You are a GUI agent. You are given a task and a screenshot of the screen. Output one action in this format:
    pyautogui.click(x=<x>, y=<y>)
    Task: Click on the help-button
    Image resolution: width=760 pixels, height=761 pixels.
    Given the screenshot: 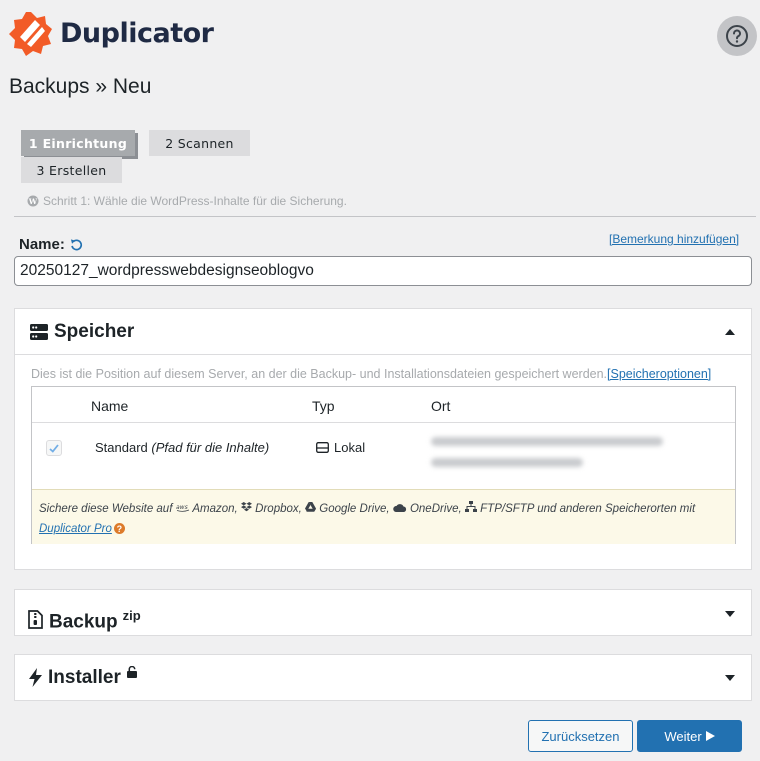 What is the action you would take?
    pyautogui.click(x=737, y=36)
    